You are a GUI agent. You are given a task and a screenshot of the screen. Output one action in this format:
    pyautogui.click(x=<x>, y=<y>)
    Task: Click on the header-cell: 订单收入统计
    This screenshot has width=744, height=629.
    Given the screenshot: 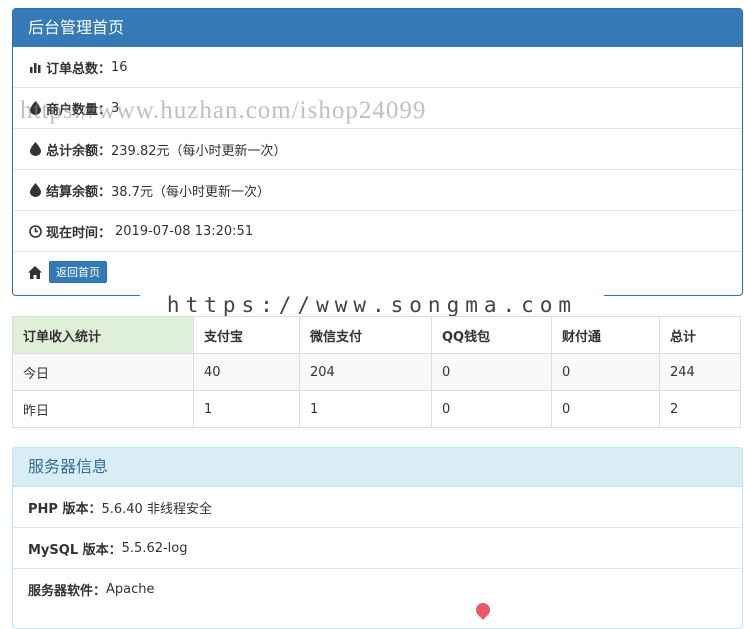 What is the action you would take?
    pyautogui.click(x=103, y=335)
    